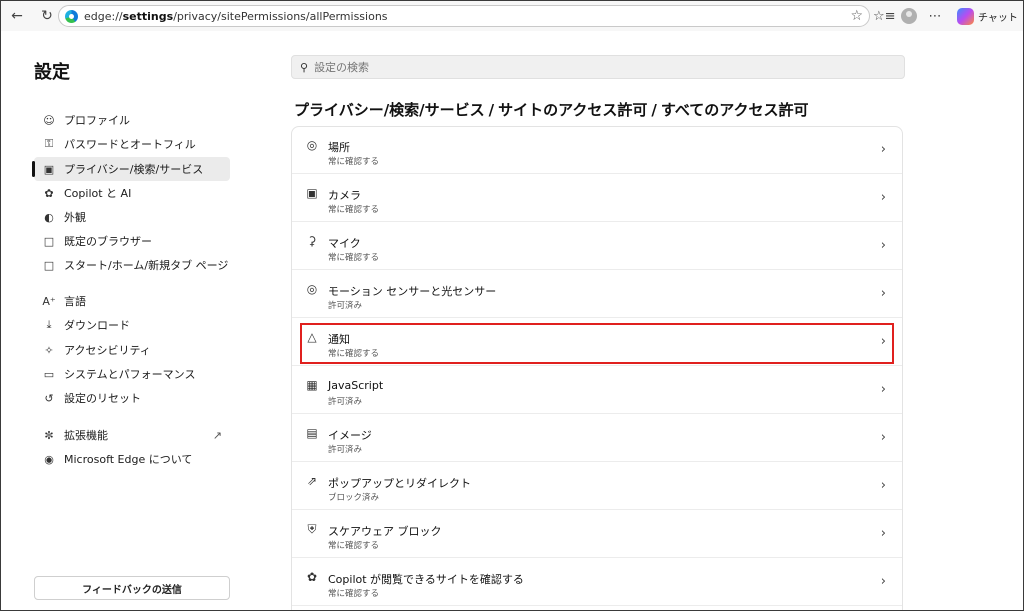 The height and width of the screenshot is (611, 1024). What do you see at coordinates (389, 110) in the screenshot?
I see `breadcrumb-privacy: プライバシー/検索/サービス` at bounding box center [389, 110].